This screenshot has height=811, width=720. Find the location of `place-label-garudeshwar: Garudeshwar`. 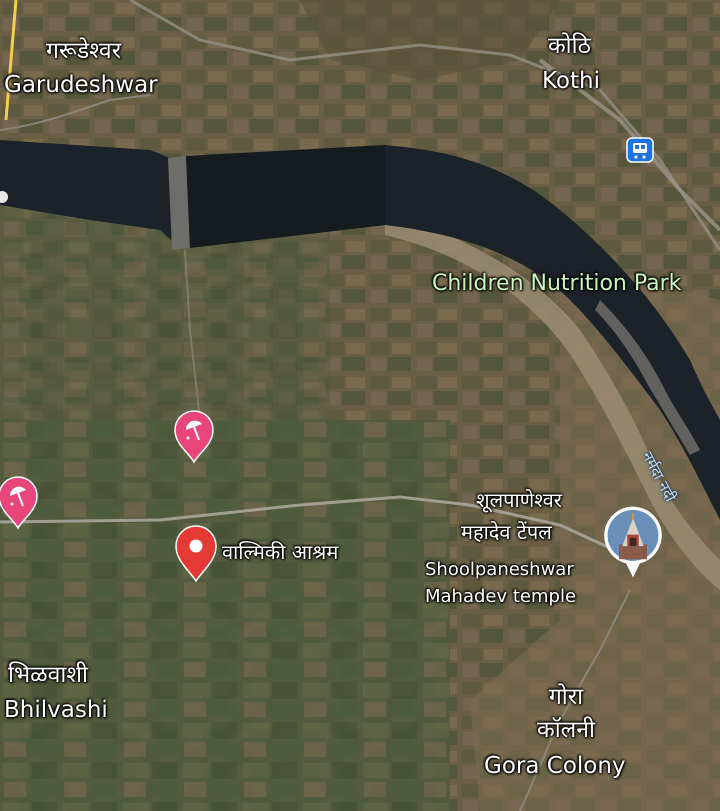

place-label-garudeshwar: Garudeshwar is located at coordinates (81, 85).